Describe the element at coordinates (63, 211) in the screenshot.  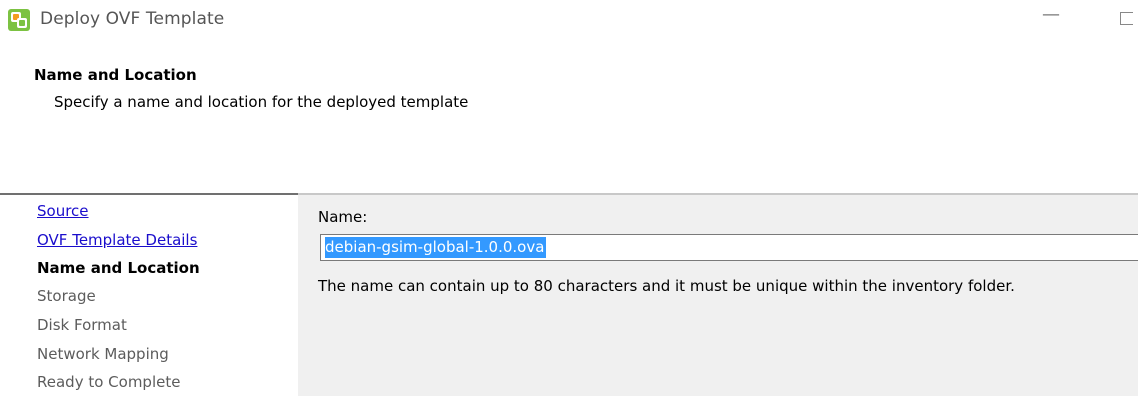
I see `step-source: Source` at that location.